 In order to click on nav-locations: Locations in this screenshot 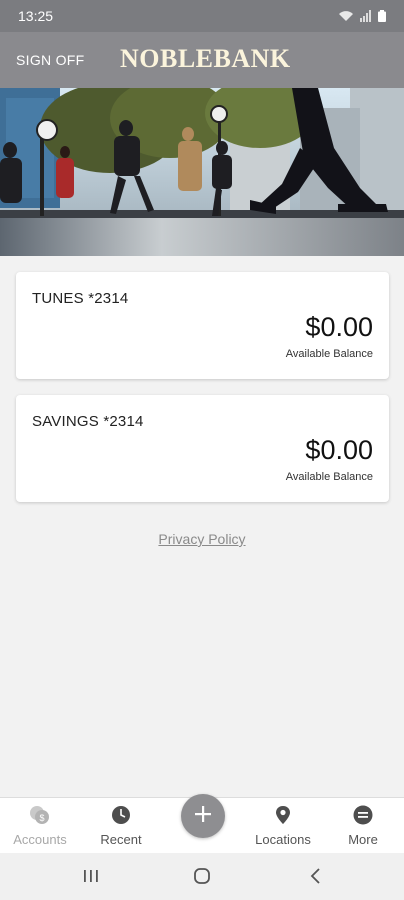, I will do `click(283, 826)`.